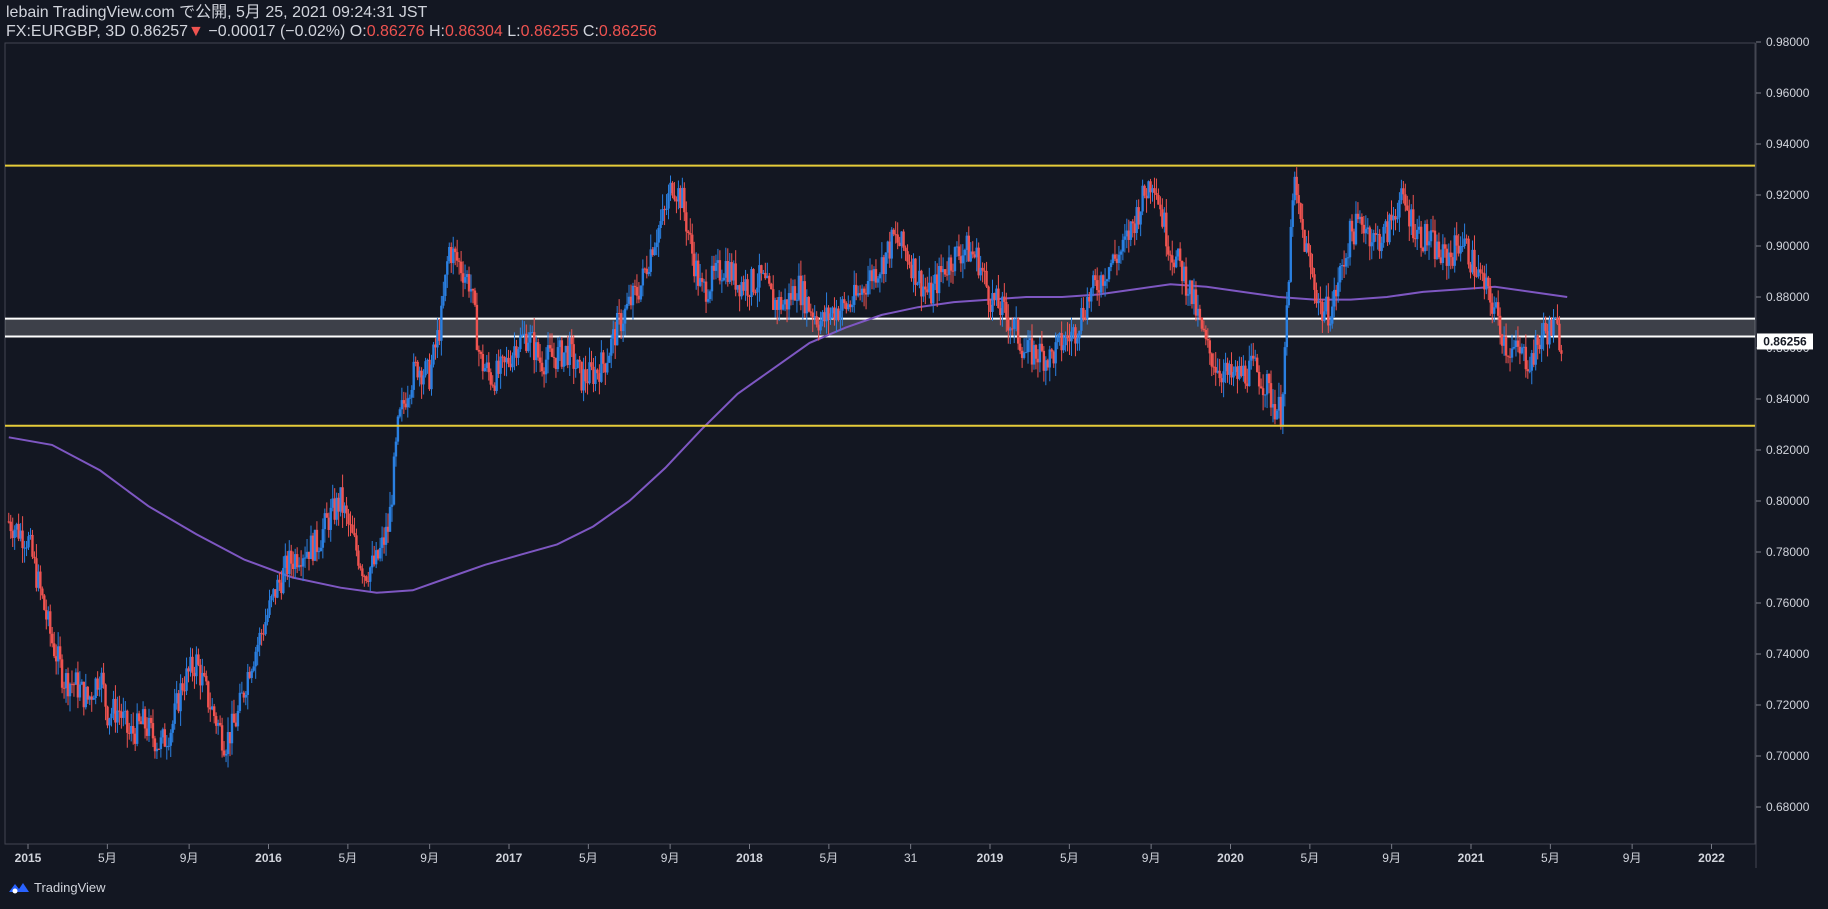  Describe the element at coordinates (1151, 858) in the screenshot. I see `x-tick-label-14: 9月` at that location.